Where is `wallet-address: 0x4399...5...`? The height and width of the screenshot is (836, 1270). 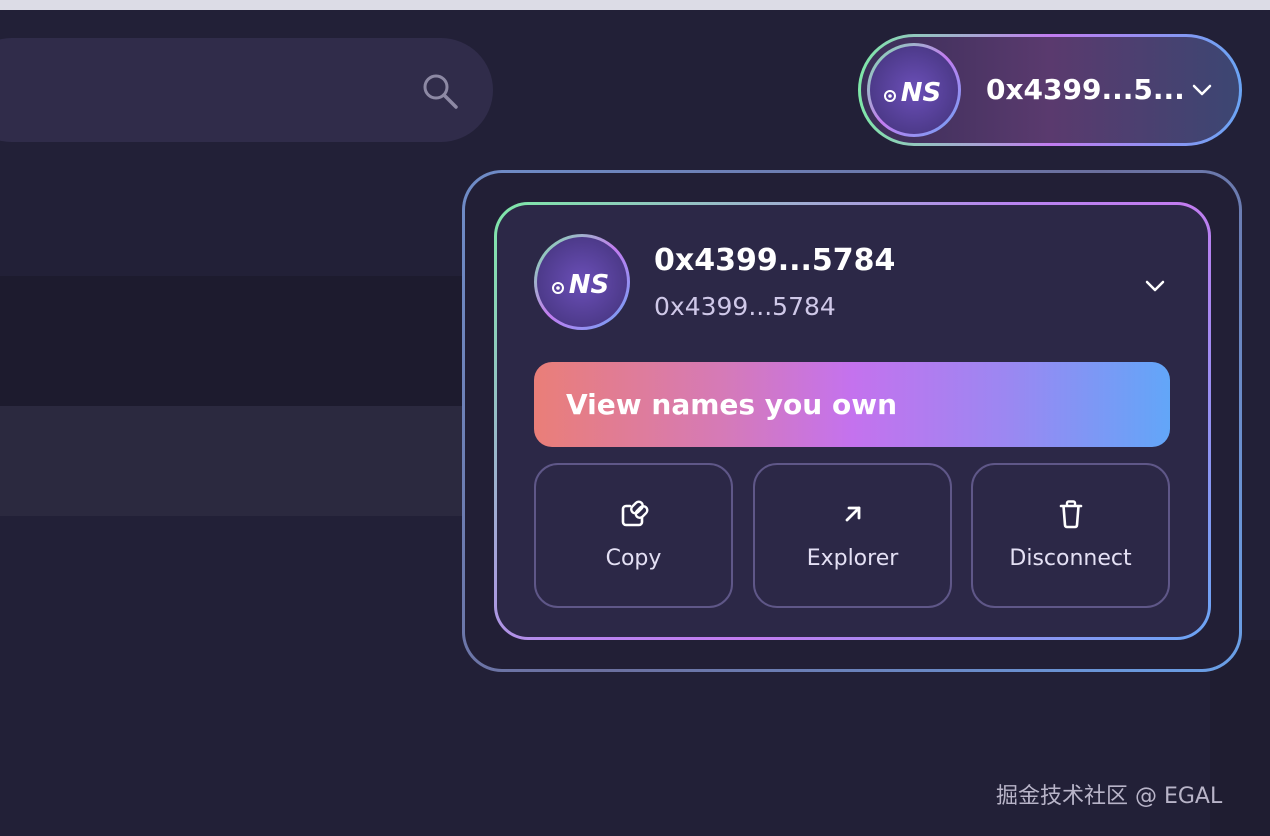 wallet-address: 0x4399...5... is located at coordinates (1085, 89).